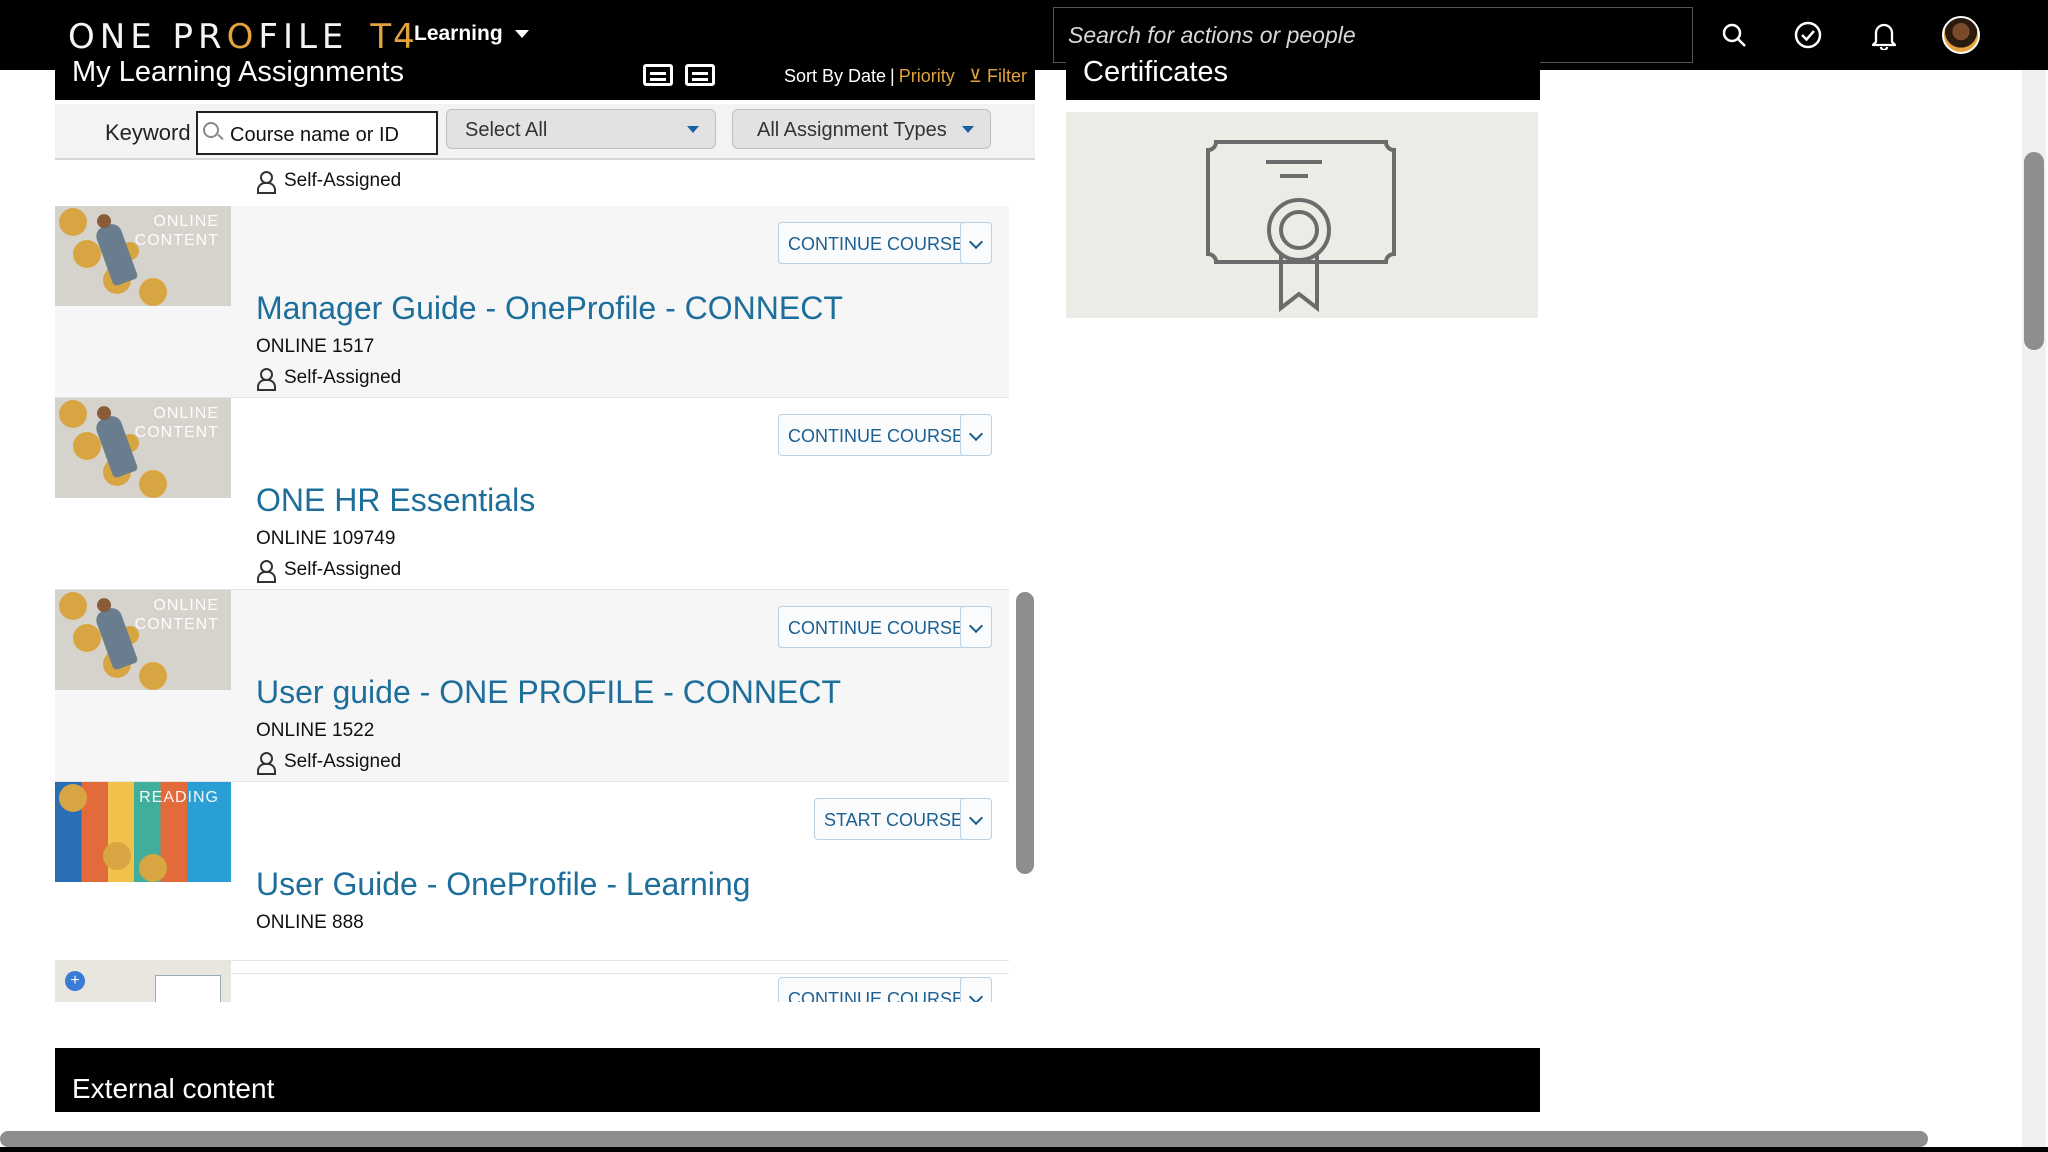 Image resolution: width=2048 pixels, height=1152 pixels. What do you see at coordinates (393, 37) in the screenshot?
I see `brand-version: T4` at bounding box center [393, 37].